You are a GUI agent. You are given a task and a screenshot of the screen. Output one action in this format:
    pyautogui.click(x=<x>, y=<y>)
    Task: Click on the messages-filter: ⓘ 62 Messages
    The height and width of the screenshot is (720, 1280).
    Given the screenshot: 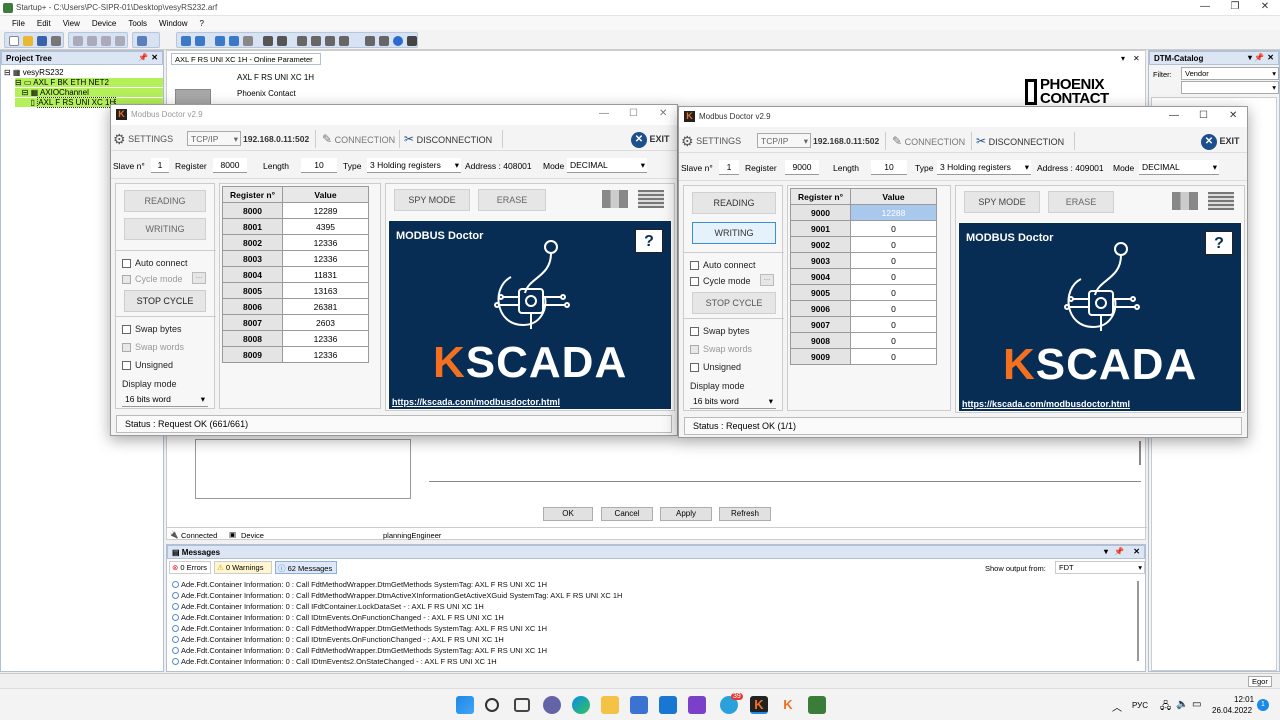 What is the action you would take?
    pyautogui.click(x=306, y=567)
    